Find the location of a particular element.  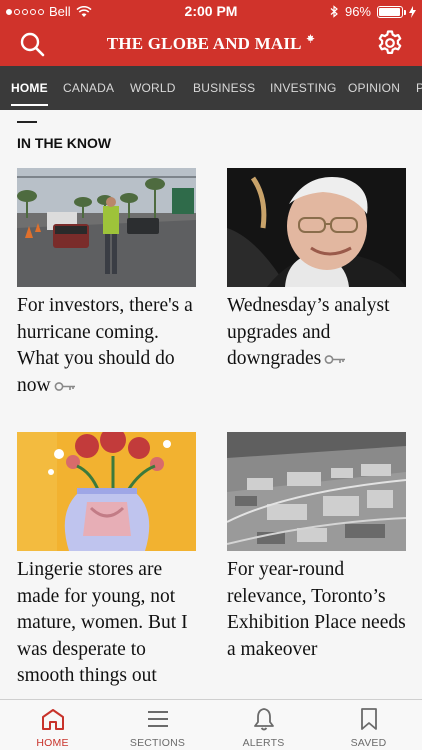

app-header: Bell 2:00 PM 96% THE GLOBE AND MAIL is located at coordinates (211, 33).